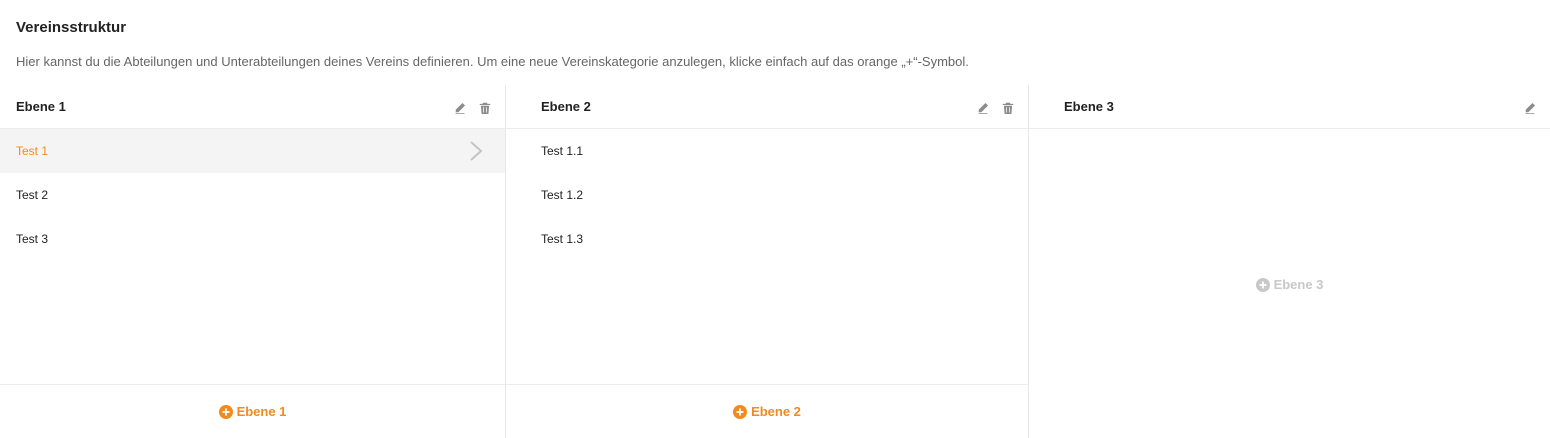 The image size is (1550, 438). What do you see at coordinates (252, 239) in the screenshot?
I see `list-item: Test 3` at bounding box center [252, 239].